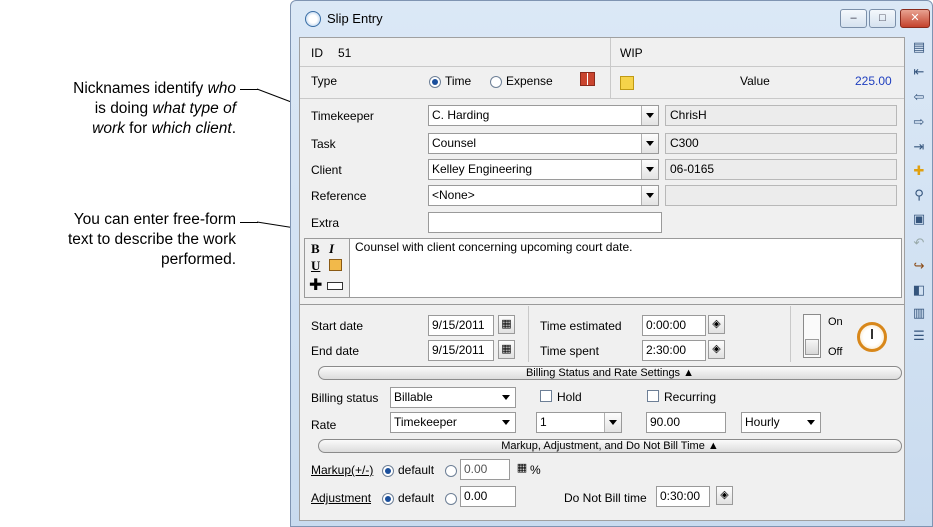  I want to click on delete-icon: ↪, so click(919, 266).